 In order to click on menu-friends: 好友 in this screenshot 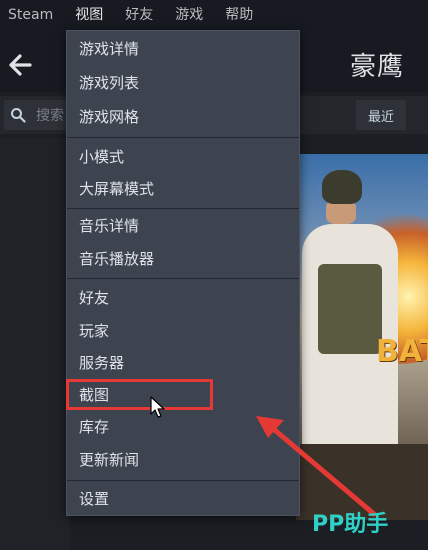, I will do `click(139, 15)`.